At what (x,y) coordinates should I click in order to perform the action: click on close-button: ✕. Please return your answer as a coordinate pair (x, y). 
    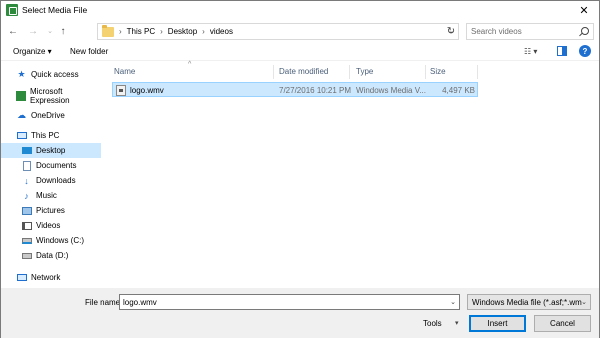
    Looking at the image, I should click on (584, 10).